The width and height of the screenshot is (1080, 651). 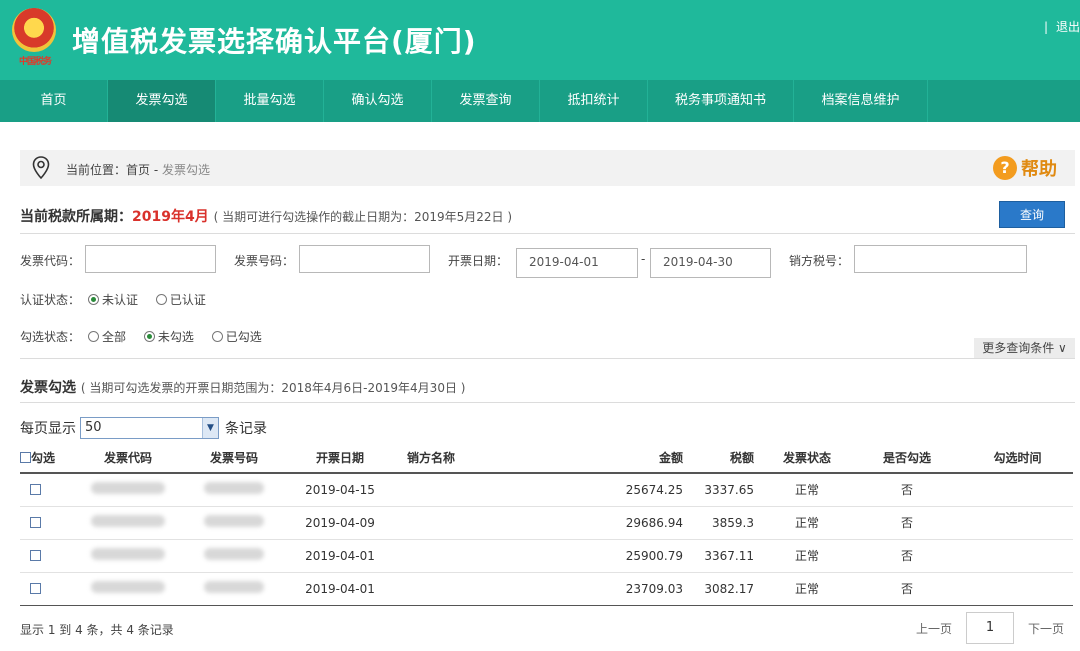 What do you see at coordinates (861, 101) in the screenshot?
I see `nav-archive-maintenance: 档案信息维护` at bounding box center [861, 101].